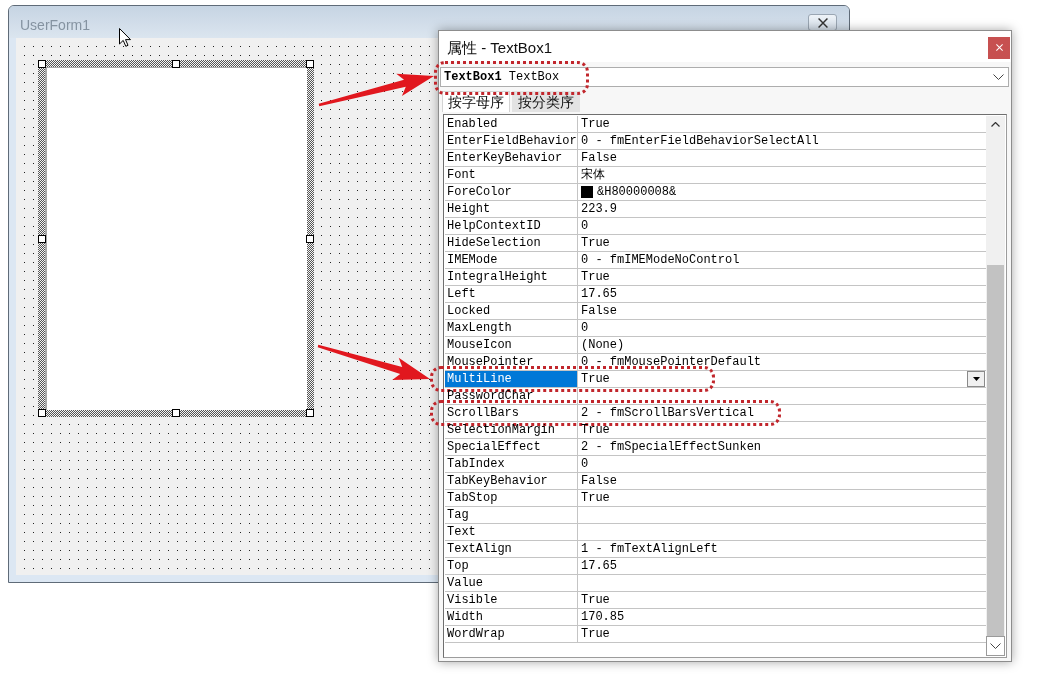 This screenshot has width=1041, height=688. I want to click on property-name: HelpContextID, so click(511, 226).